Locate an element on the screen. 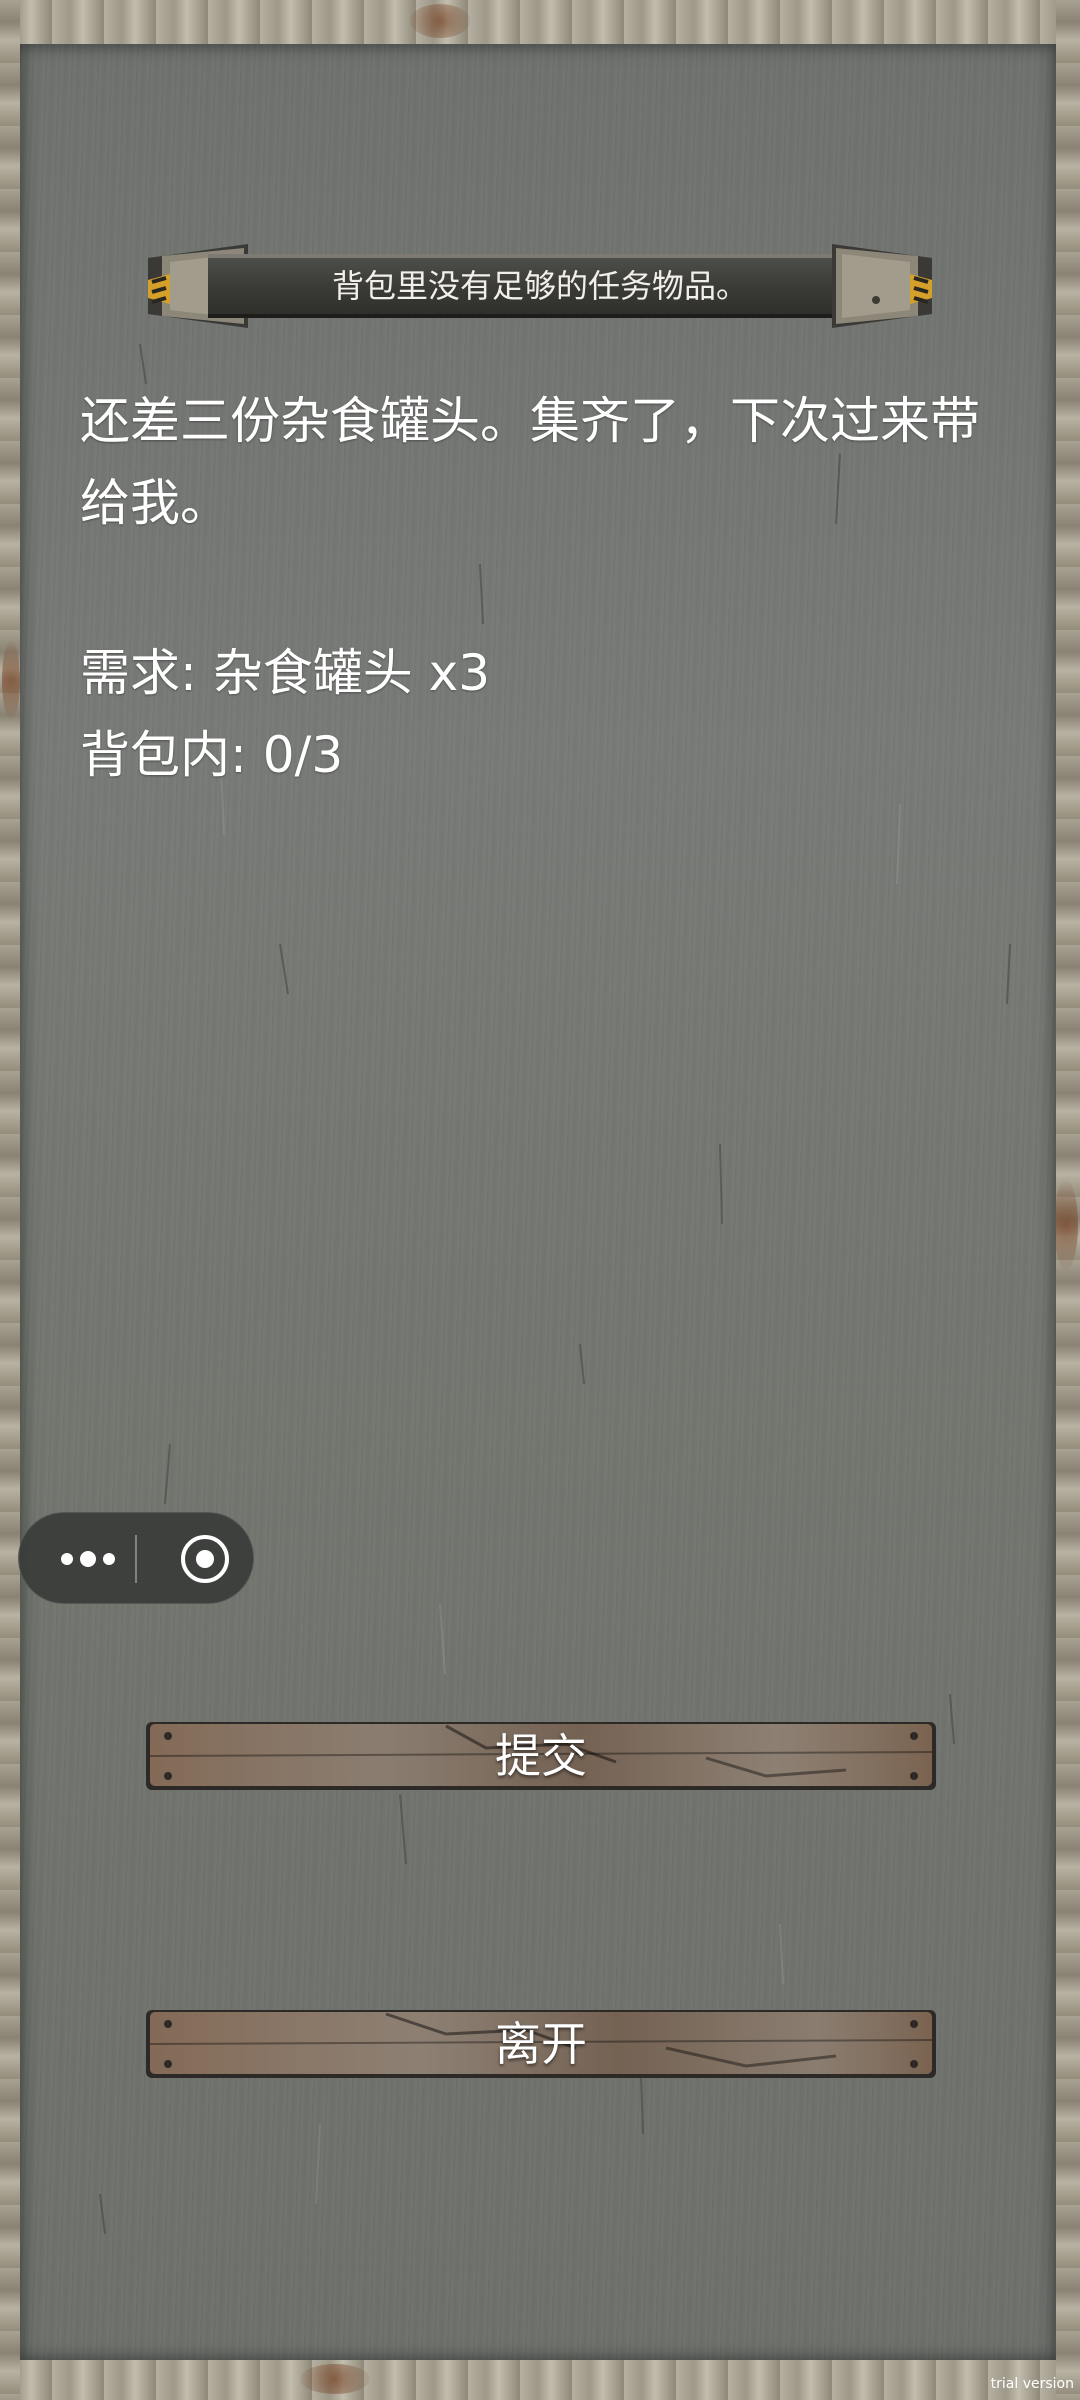  frame-bottom-edge is located at coordinates (540, 2380).